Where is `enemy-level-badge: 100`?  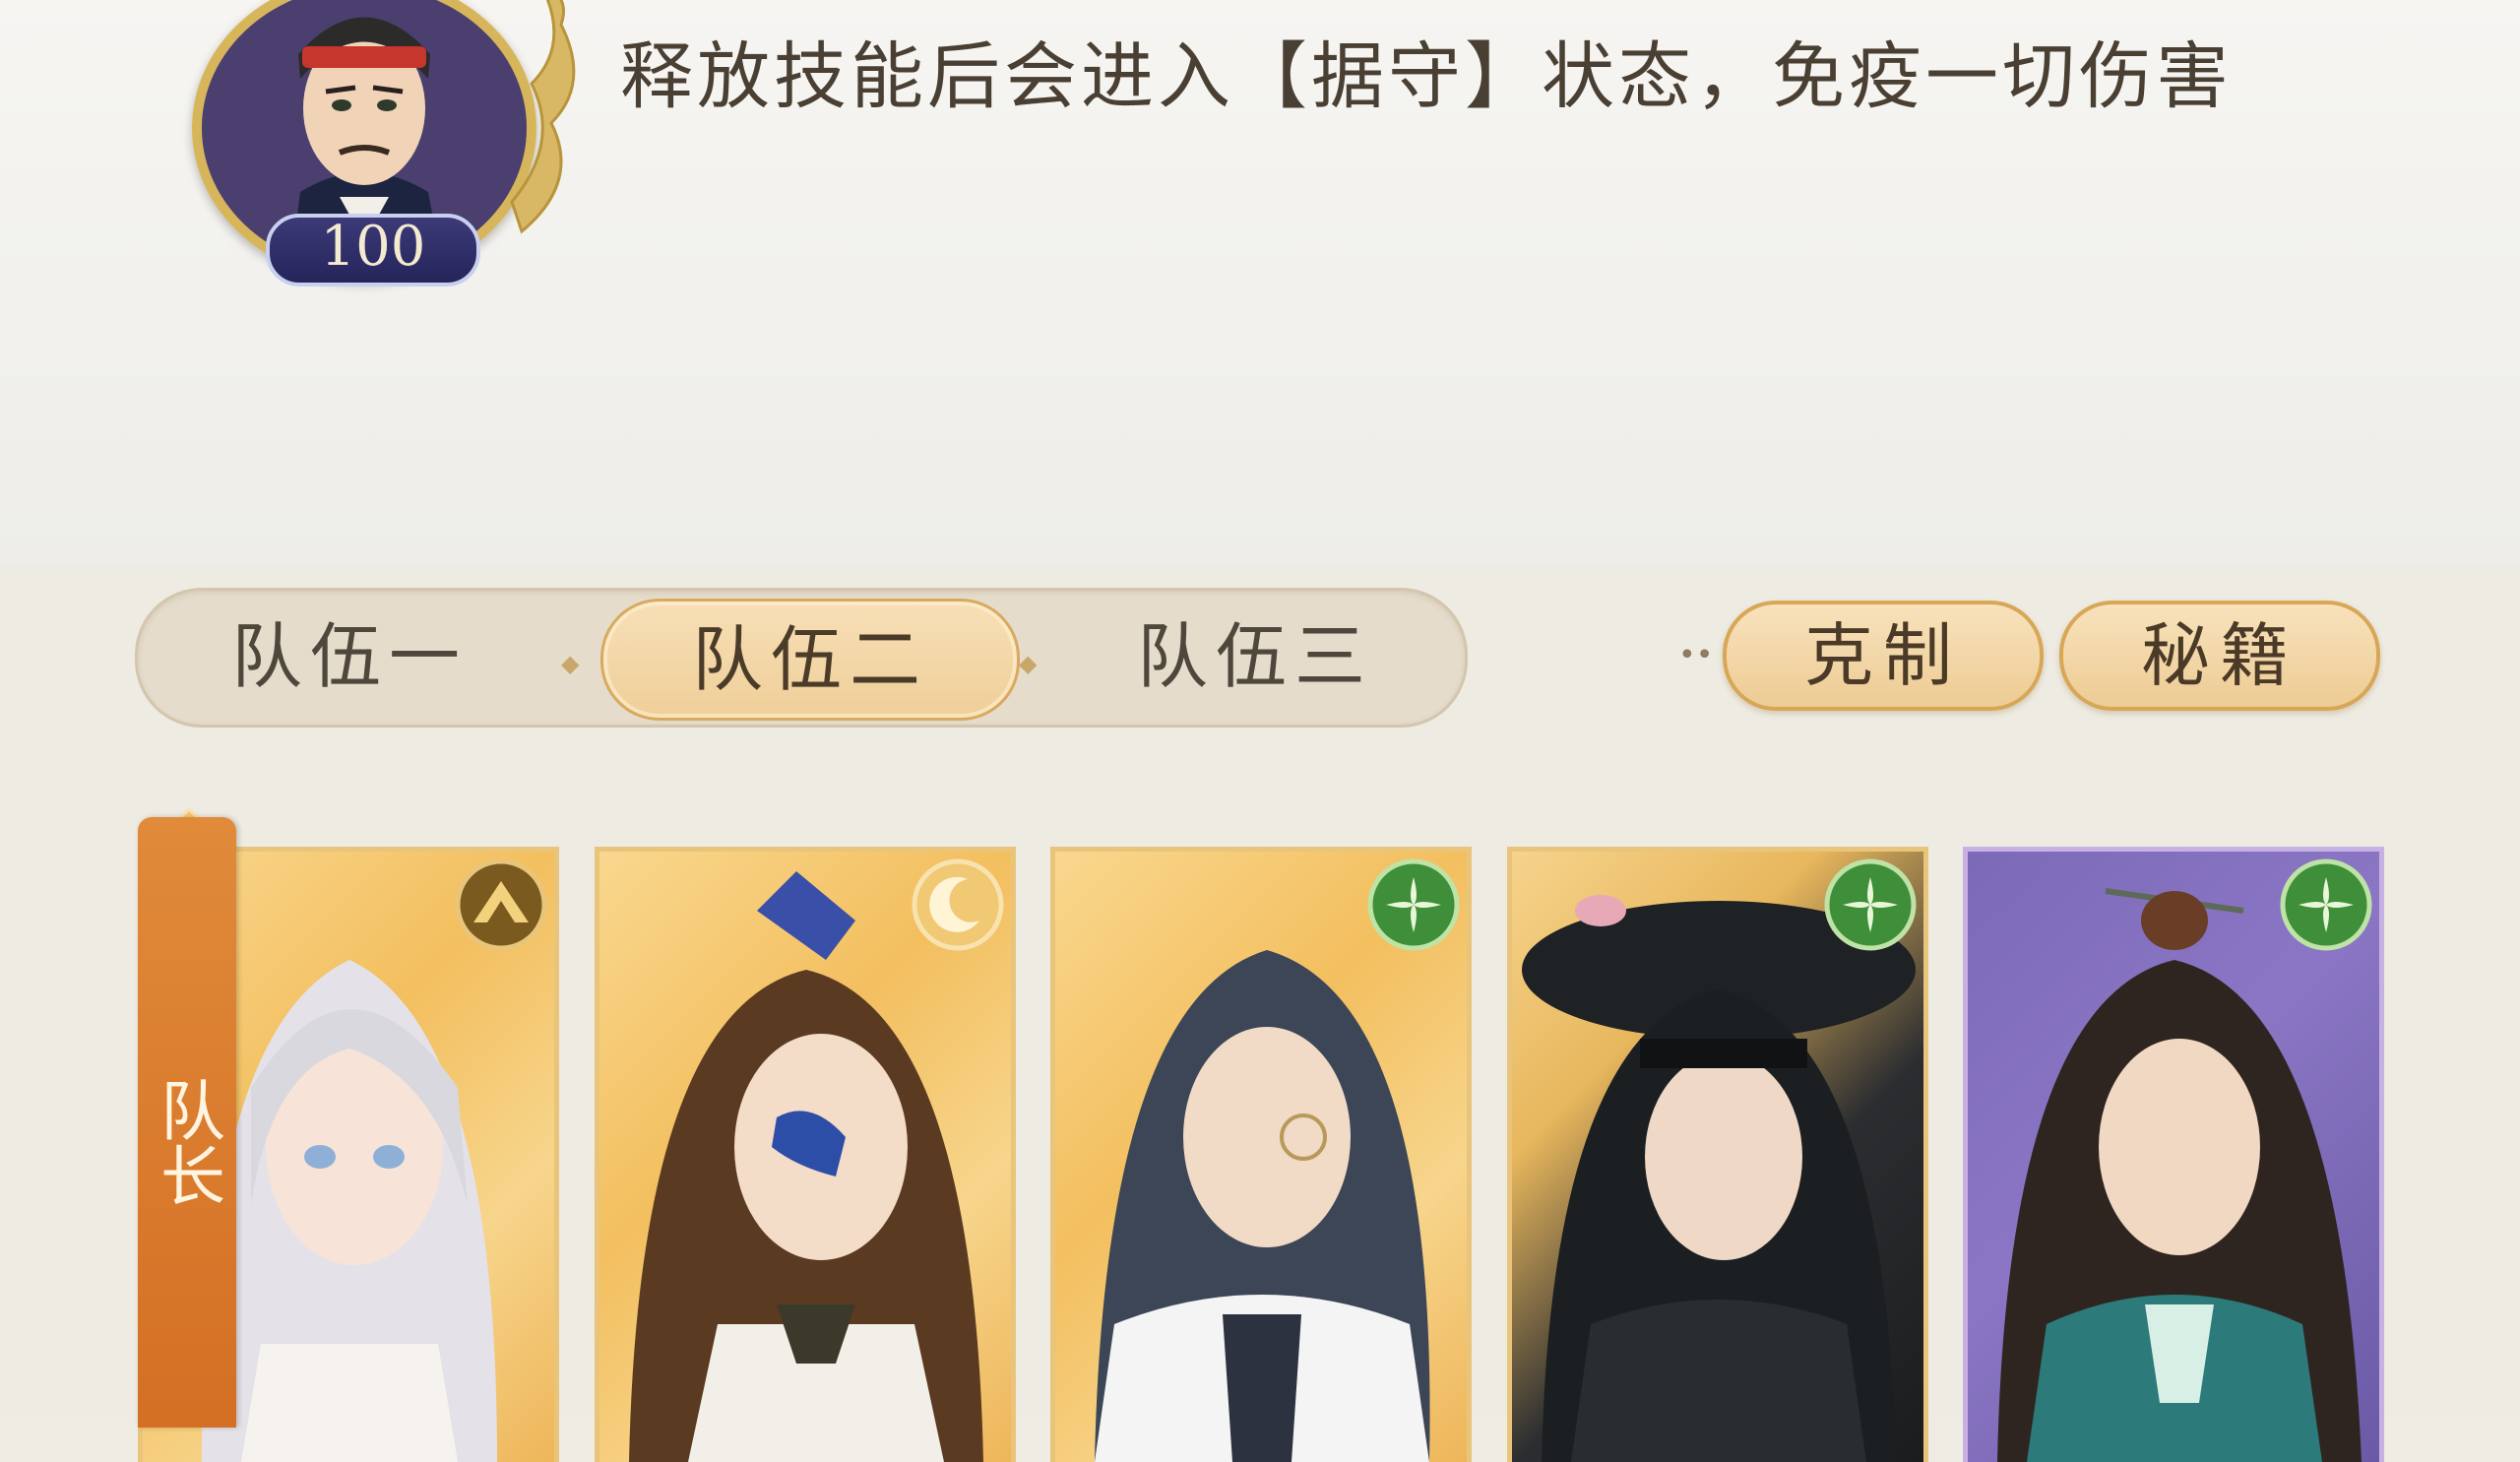
enemy-level-badge: 100 is located at coordinates (373, 250).